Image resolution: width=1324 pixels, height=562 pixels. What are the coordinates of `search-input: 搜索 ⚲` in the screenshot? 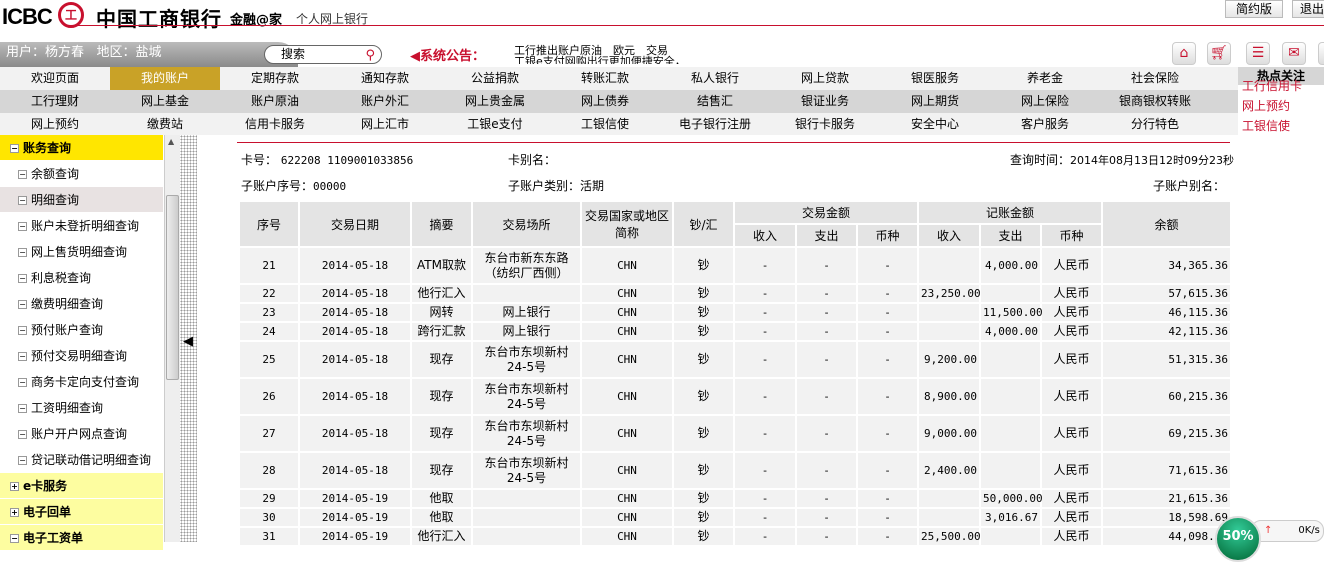 It's located at (323, 54).